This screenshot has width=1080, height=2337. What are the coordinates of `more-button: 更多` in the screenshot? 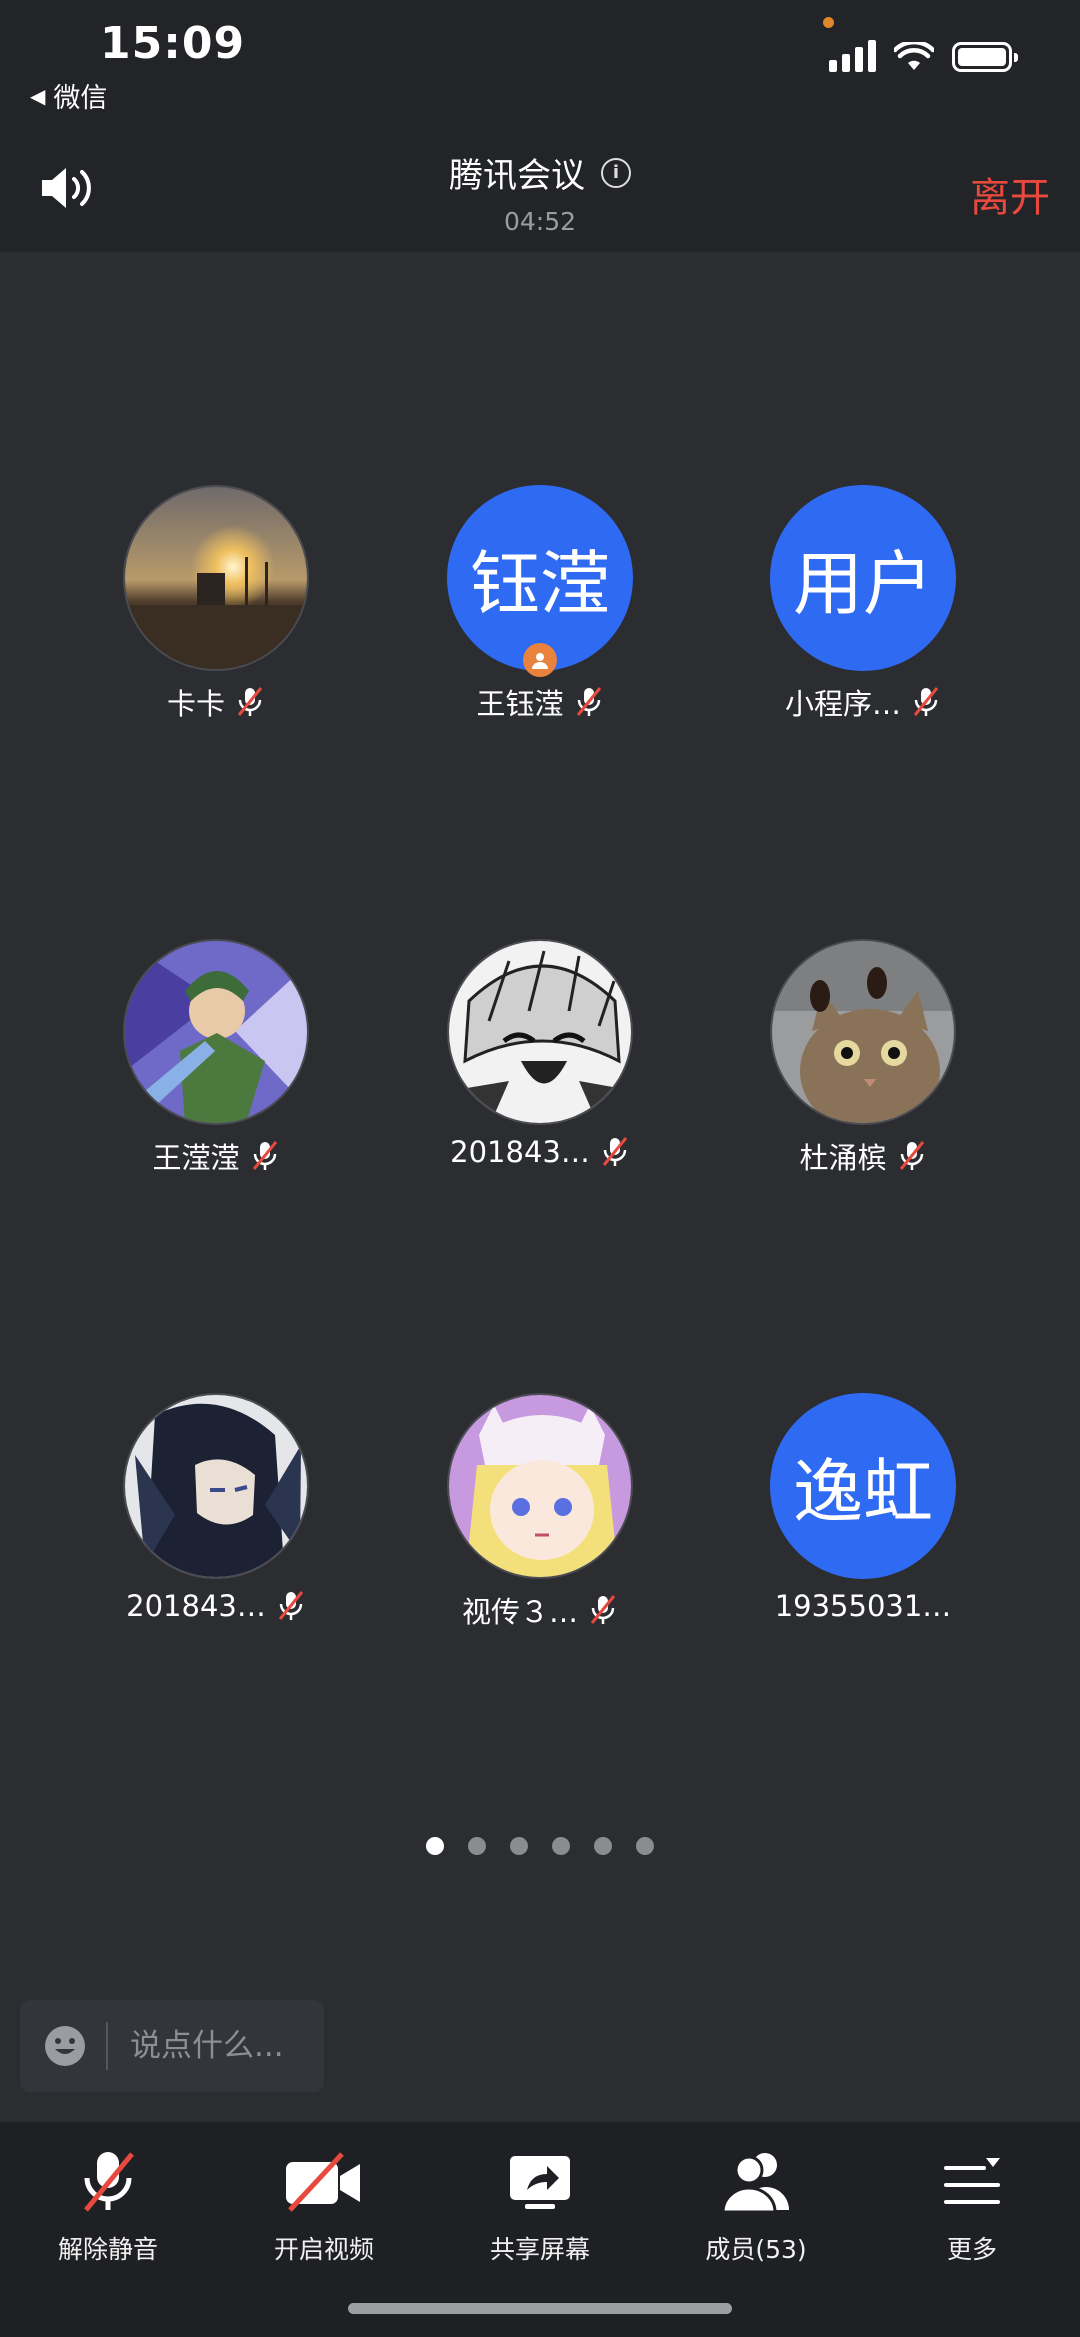 It's located at (972, 2229).